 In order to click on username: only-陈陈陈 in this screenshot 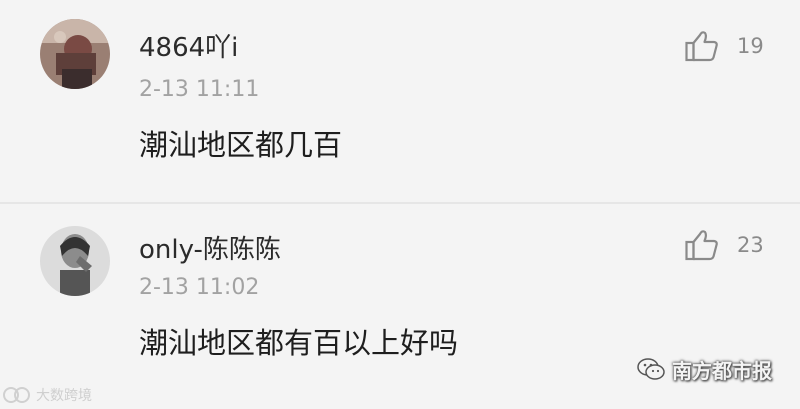, I will do `click(210, 247)`.